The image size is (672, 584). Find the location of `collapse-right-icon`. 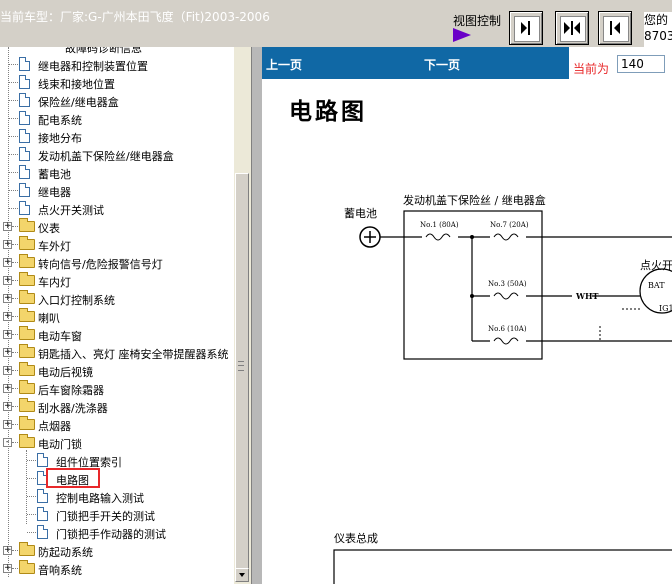

collapse-right-icon is located at coordinates (525, 28).